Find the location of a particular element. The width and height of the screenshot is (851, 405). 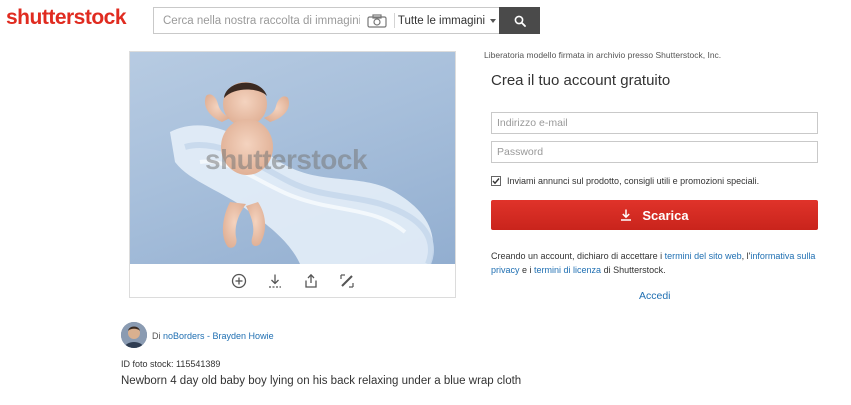

share-button is located at coordinates (311, 281).